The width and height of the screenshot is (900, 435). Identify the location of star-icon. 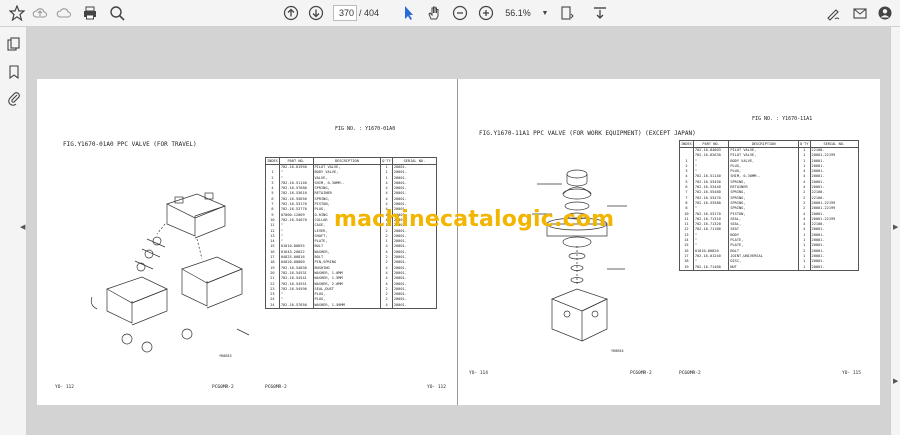
(17, 13).